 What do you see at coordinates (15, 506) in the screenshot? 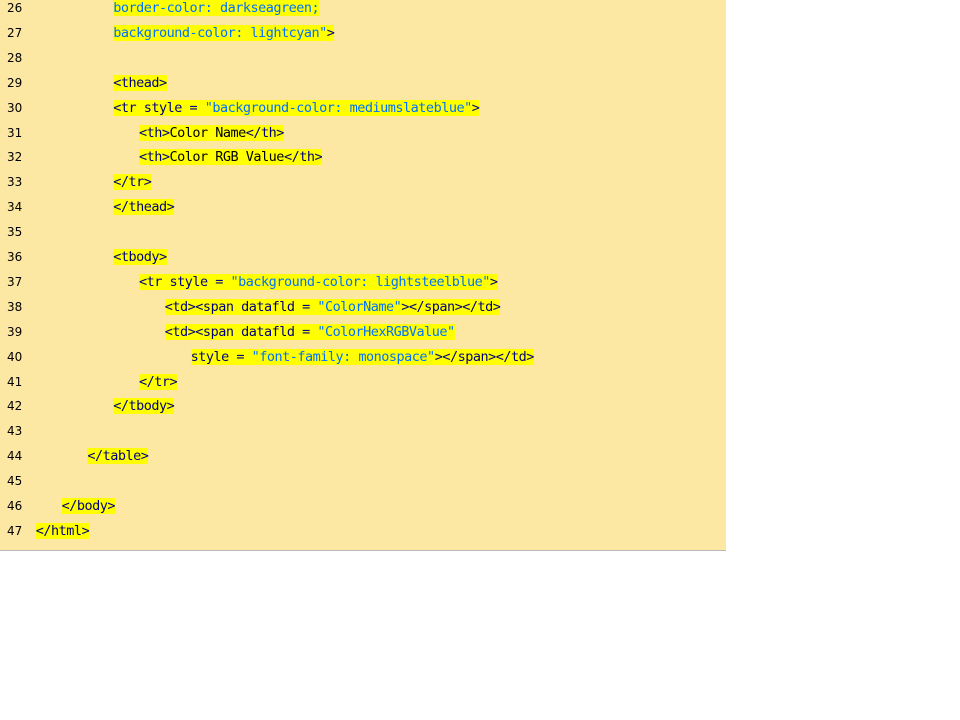
I see `line-number: 46` at bounding box center [15, 506].